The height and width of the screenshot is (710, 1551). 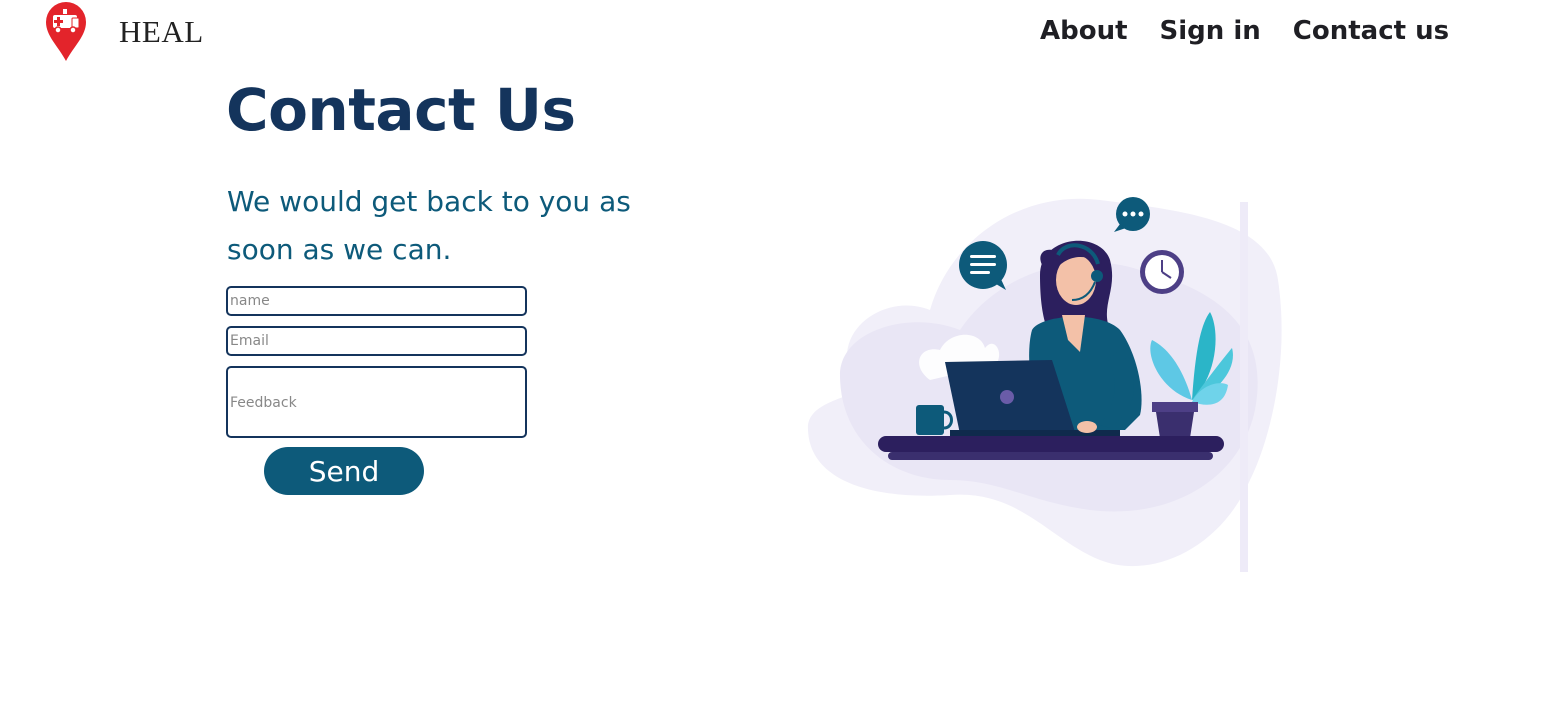 What do you see at coordinates (161, 32) in the screenshot?
I see `brand-name: HEAL` at bounding box center [161, 32].